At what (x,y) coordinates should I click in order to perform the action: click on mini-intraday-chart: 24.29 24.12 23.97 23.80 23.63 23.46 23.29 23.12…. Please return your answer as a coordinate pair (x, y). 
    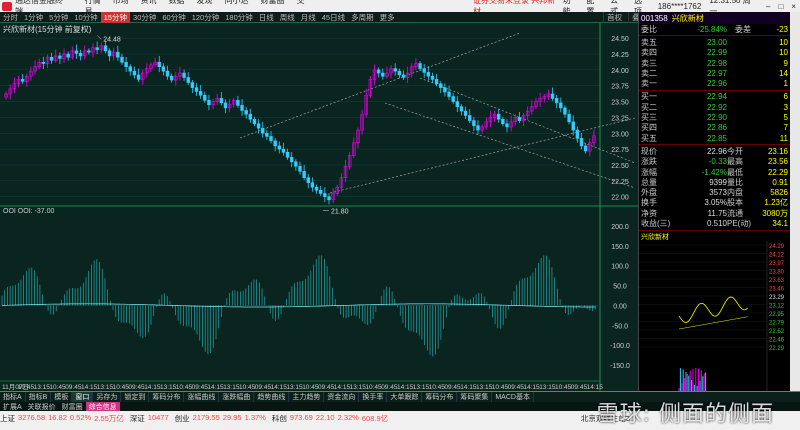
    Looking at the image, I should click on (714, 315).